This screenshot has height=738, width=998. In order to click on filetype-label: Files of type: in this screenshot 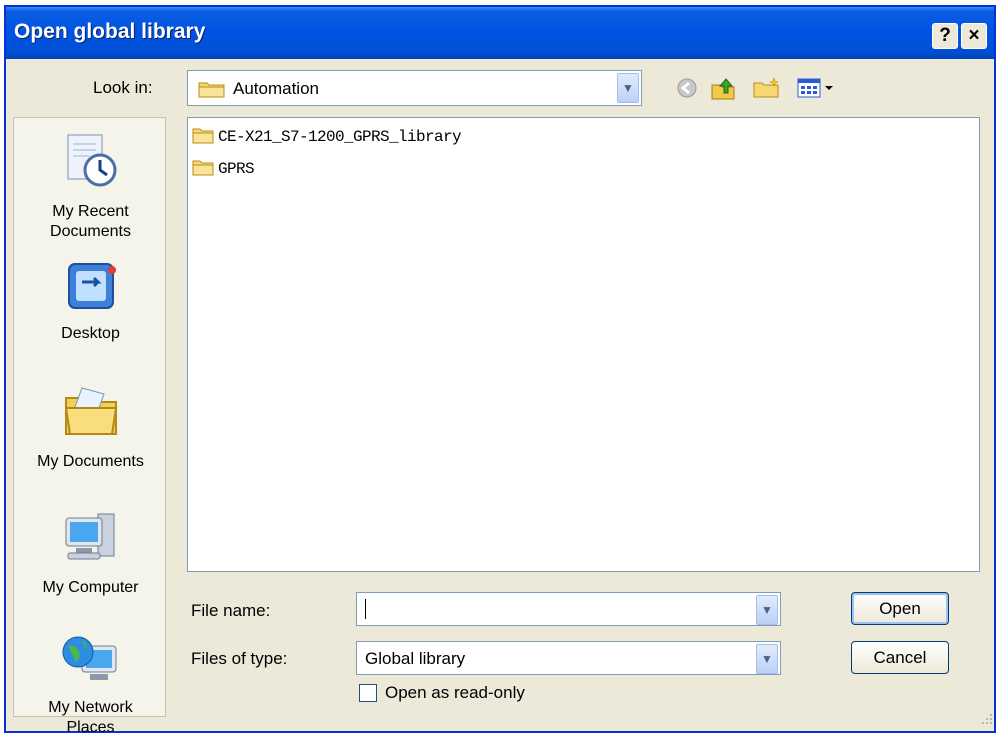, I will do `click(239, 658)`.